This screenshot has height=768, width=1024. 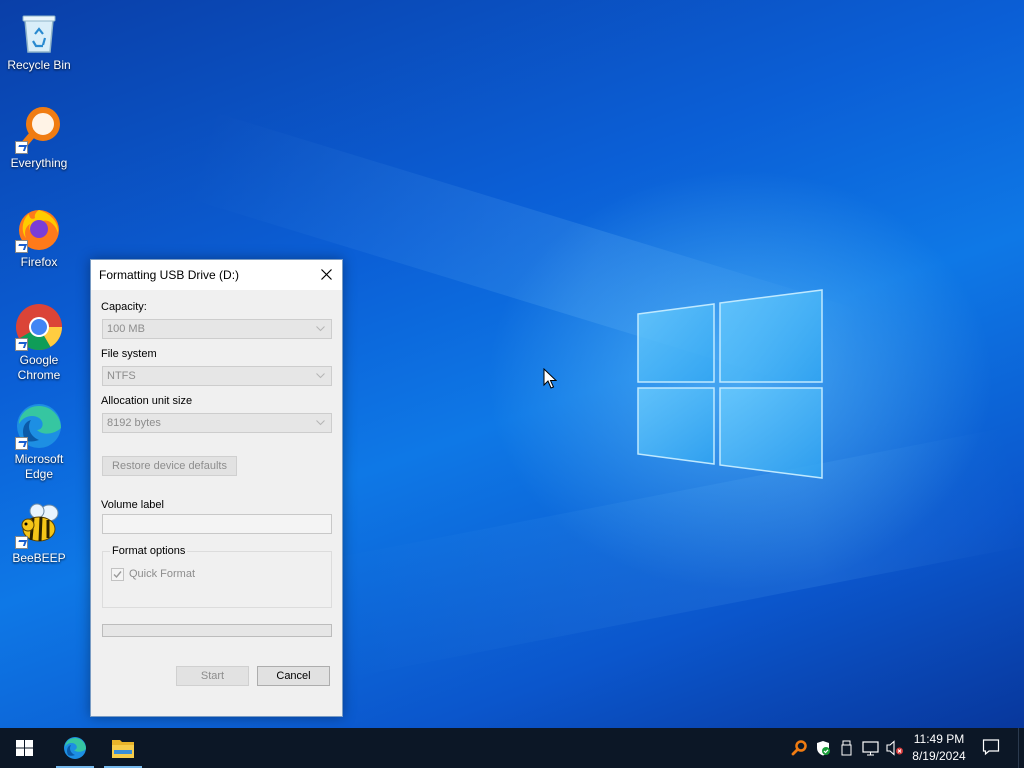 I want to click on close-button, so click(x=327, y=275).